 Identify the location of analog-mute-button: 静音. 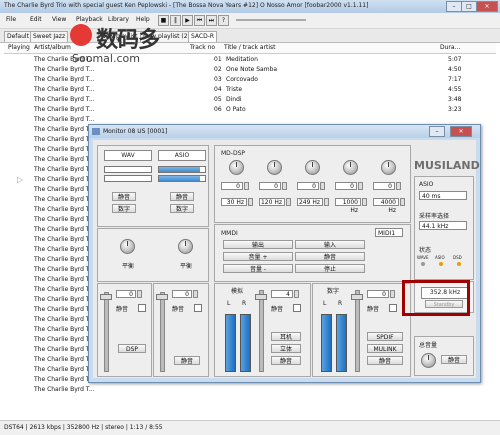
(286, 360).